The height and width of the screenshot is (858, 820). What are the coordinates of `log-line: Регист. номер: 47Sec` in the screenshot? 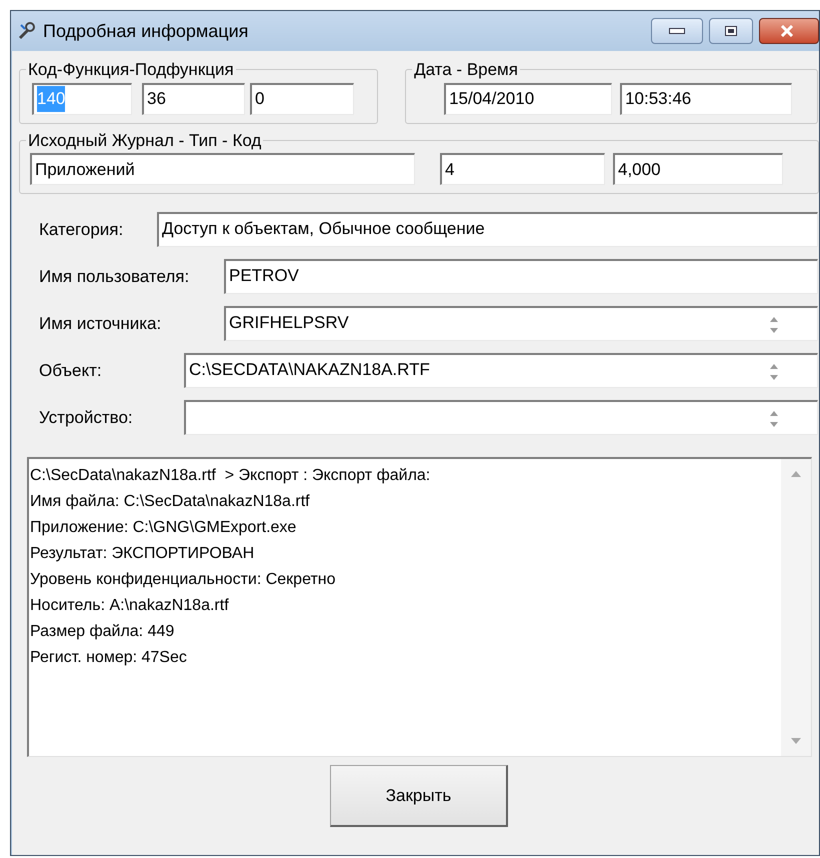 It's located at (109, 658).